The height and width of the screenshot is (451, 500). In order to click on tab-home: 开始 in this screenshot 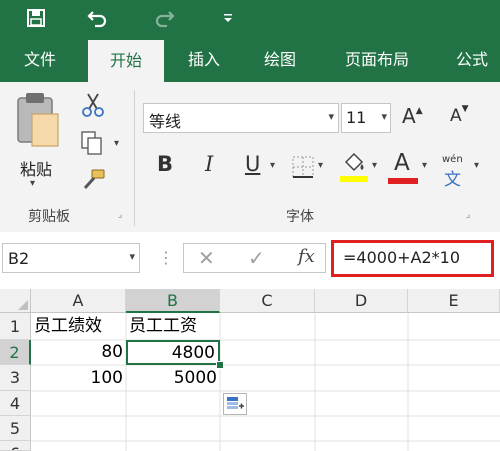, I will do `click(126, 61)`.